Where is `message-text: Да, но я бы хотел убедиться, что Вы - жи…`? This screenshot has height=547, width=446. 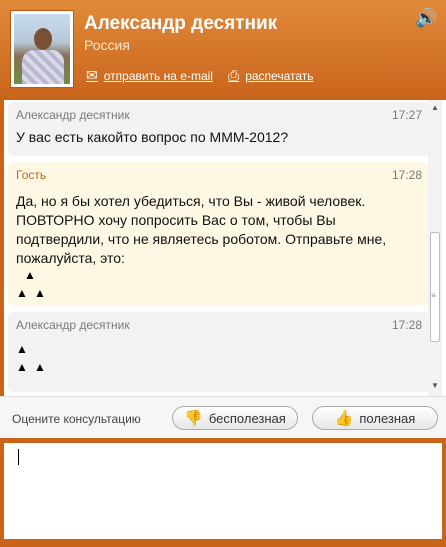 message-text: Да, но я бы хотел убедиться, что Вы - жи… is located at coordinates (201, 230).